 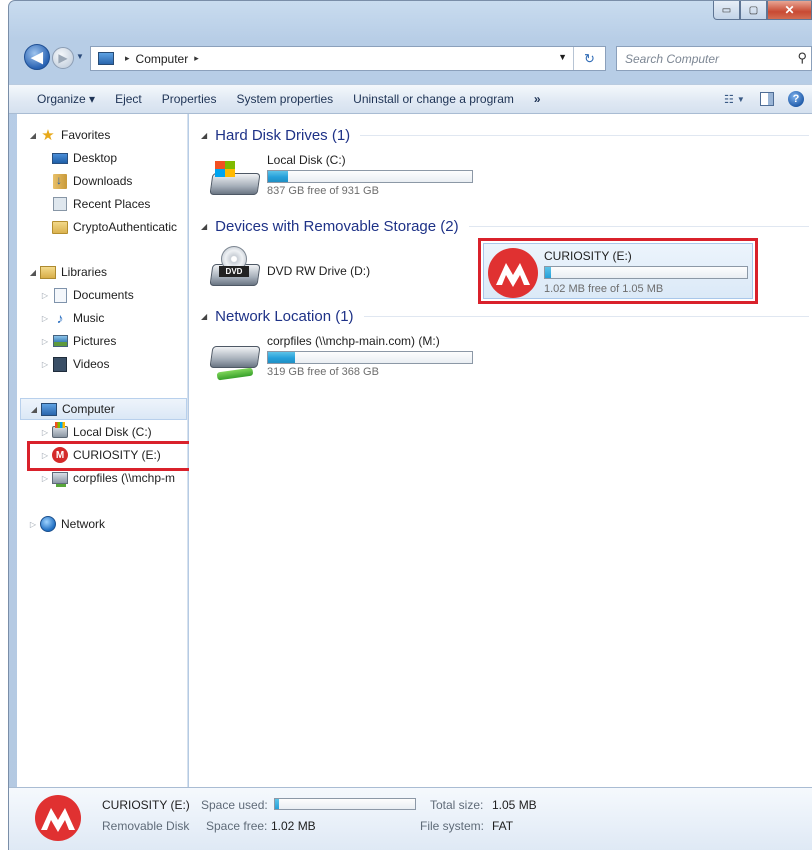 What do you see at coordinates (60, 158) in the screenshot?
I see `desktop-icon` at bounding box center [60, 158].